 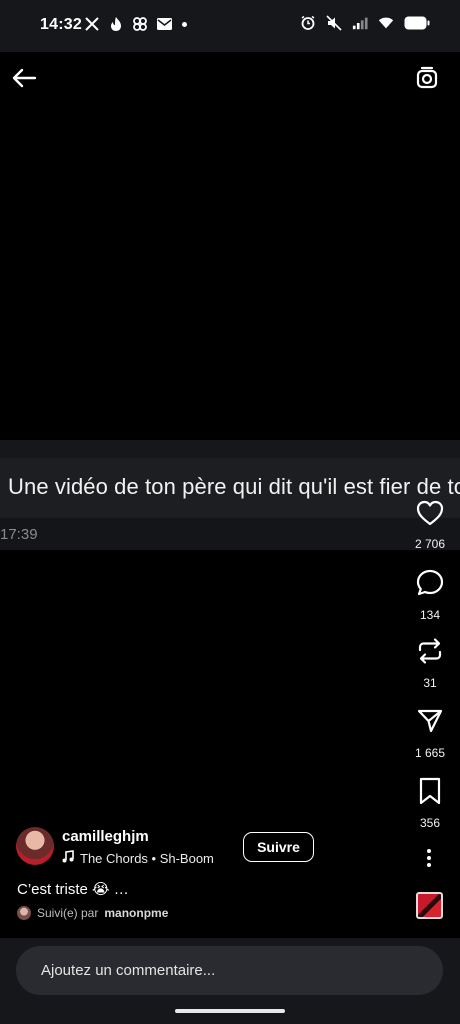 What do you see at coordinates (429, 905) in the screenshot?
I see `music-cover-thumbnail` at bounding box center [429, 905].